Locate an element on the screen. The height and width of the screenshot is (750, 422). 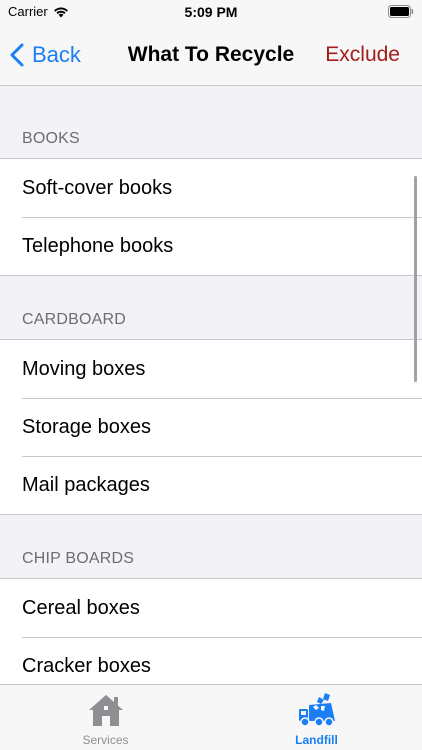
status-bar: Carrier 5:09 PM is located at coordinates (211, 12).